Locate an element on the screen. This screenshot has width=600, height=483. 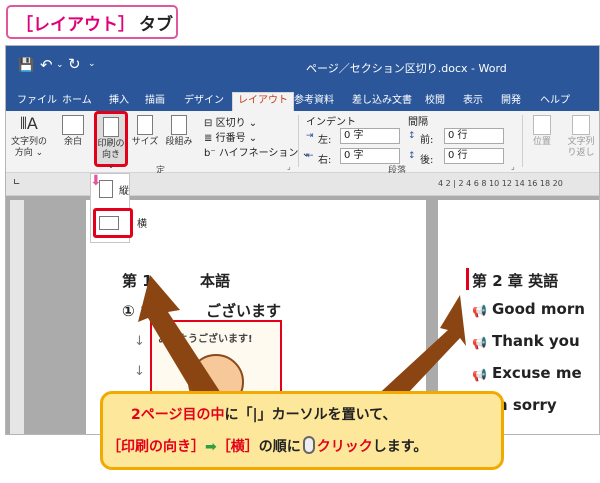
landscape-icon is located at coordinates (109, 223).